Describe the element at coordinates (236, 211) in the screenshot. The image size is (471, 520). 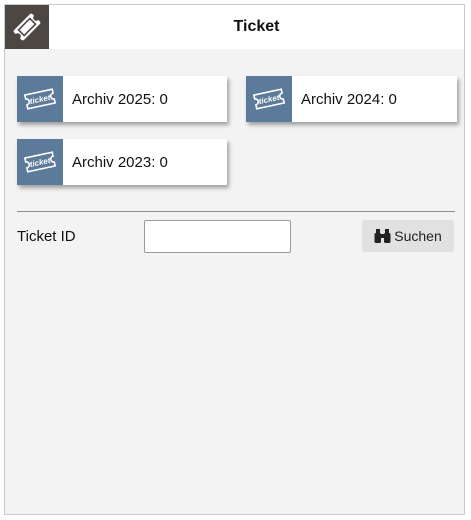
I see `divider` at that location.